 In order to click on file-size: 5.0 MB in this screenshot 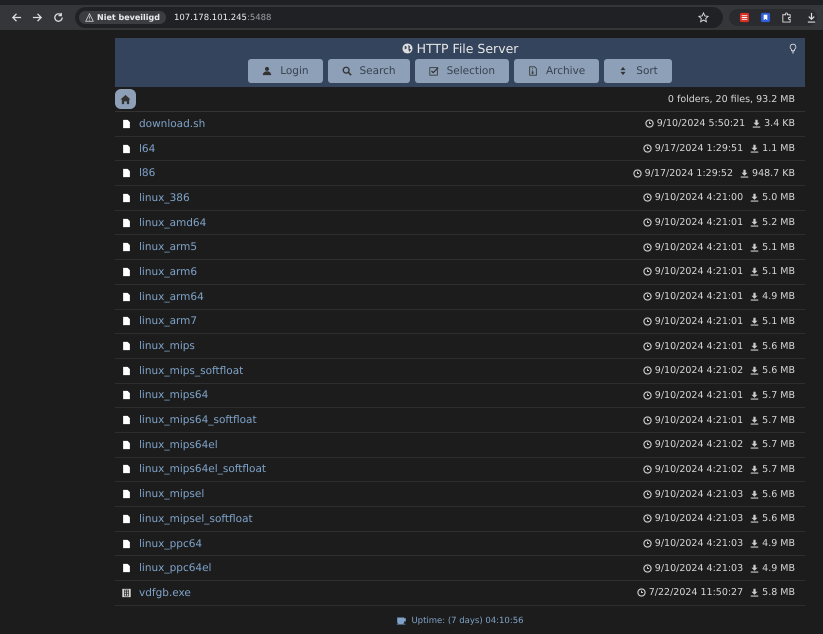, I will do `click(778, 198)`.